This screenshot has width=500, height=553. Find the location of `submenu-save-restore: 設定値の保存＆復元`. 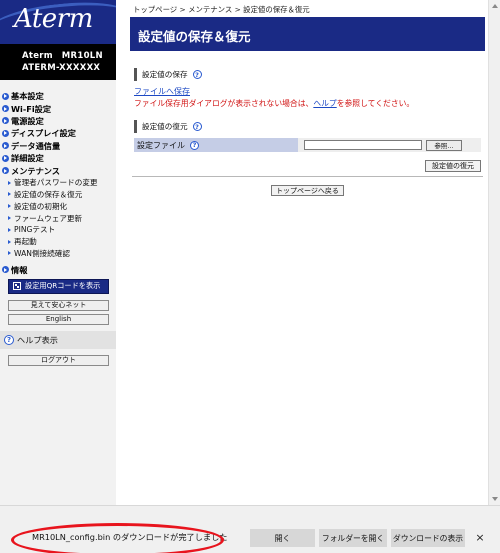

submenu-save-restore: 設定値の保存＆復元 is located at coordinates (58, 195).